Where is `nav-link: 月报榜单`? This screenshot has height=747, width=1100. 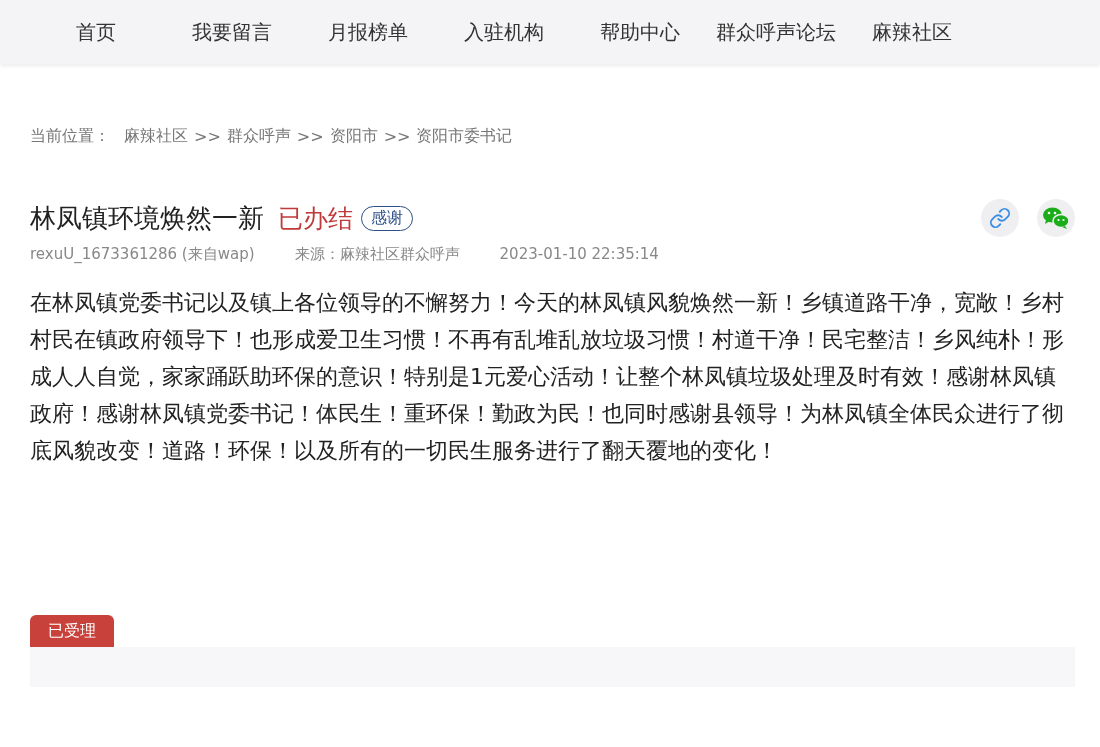 nav-link: 月报榜单 is located at coordinates (368, 32).